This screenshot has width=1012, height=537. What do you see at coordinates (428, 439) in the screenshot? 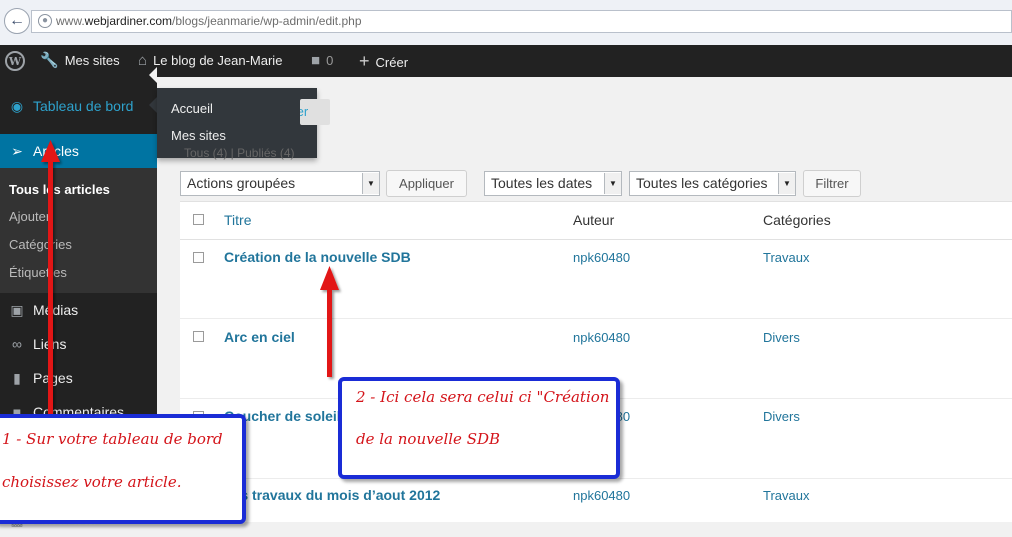
I see `callout-2-line-2: de la nouvelle SDB` at bounding box center [428, 439].